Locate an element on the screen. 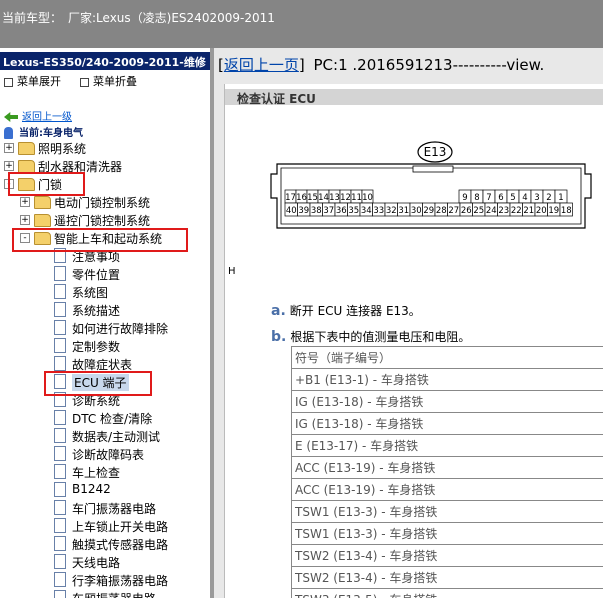  title-factory: 厂家:Lexus（凌志)ES2402009-2011 is located at coordinates (171, 18).